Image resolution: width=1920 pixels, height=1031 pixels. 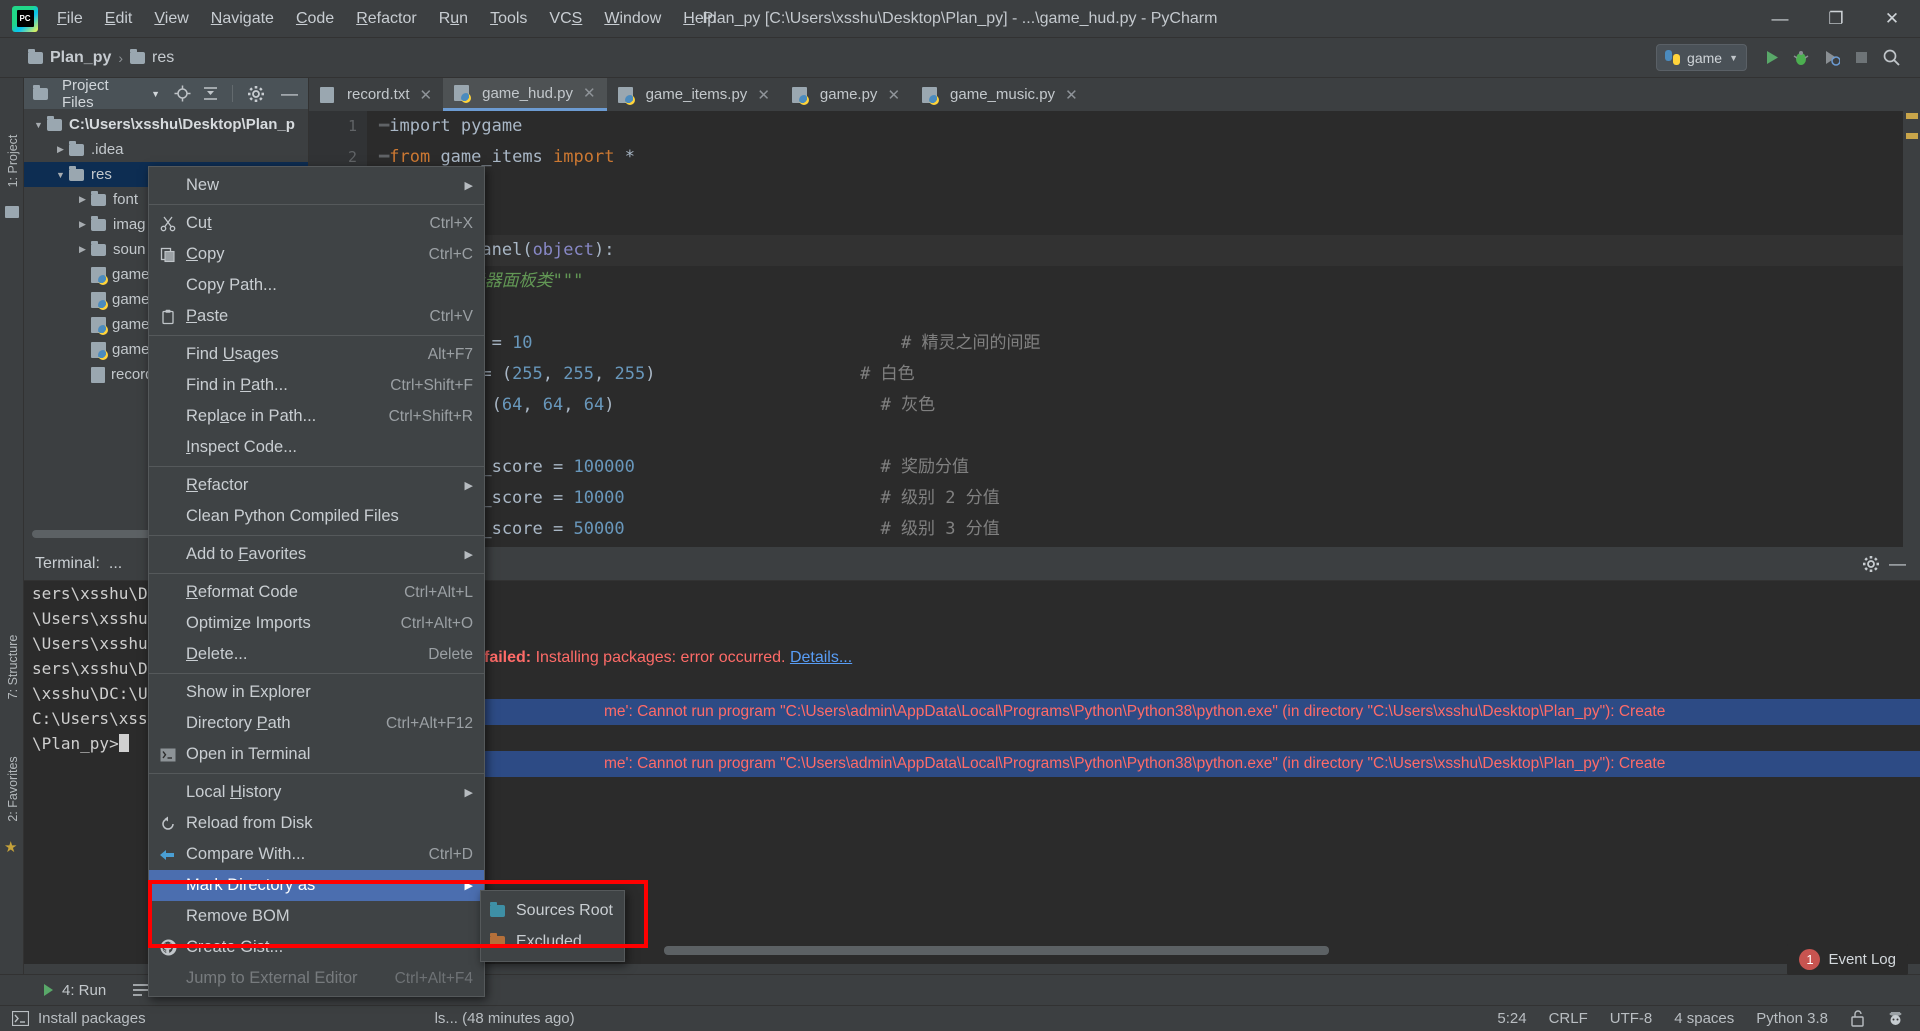 I want to click on collapse-all-icon, so click(x=210, y=93).